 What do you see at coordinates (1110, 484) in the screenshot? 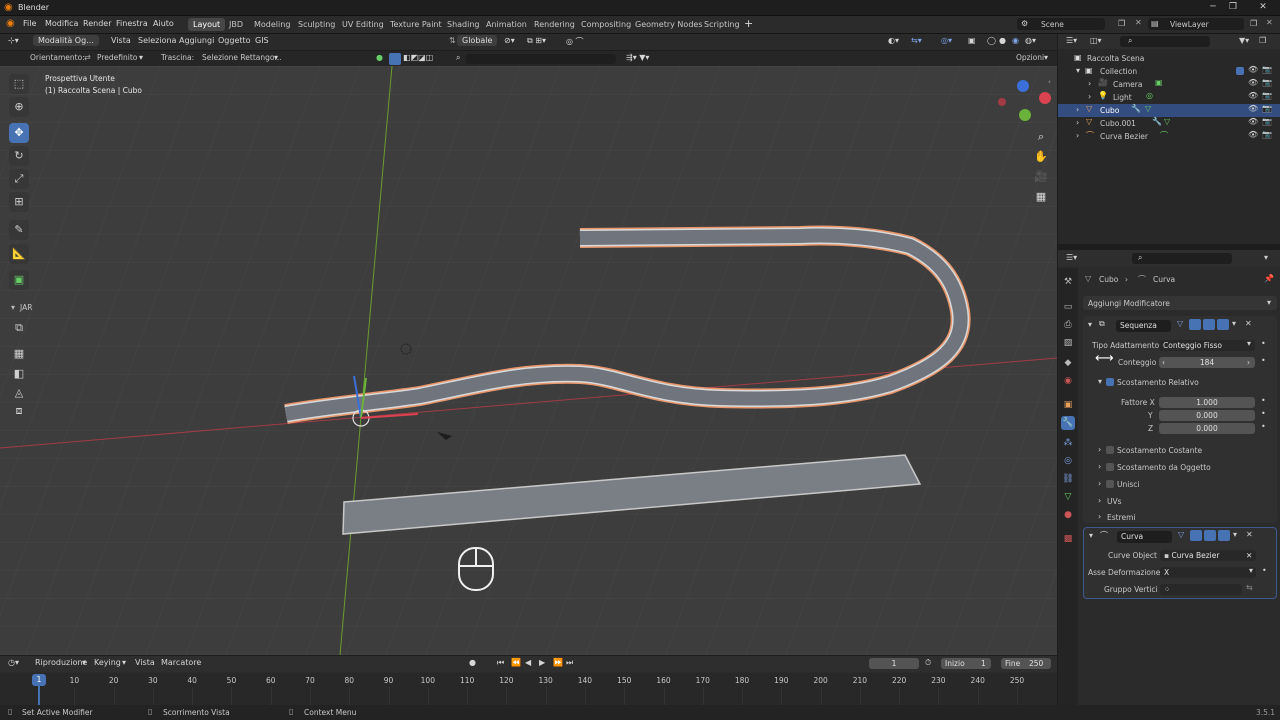
I see `merge-checkbox` at bounding box center [1110, 484].